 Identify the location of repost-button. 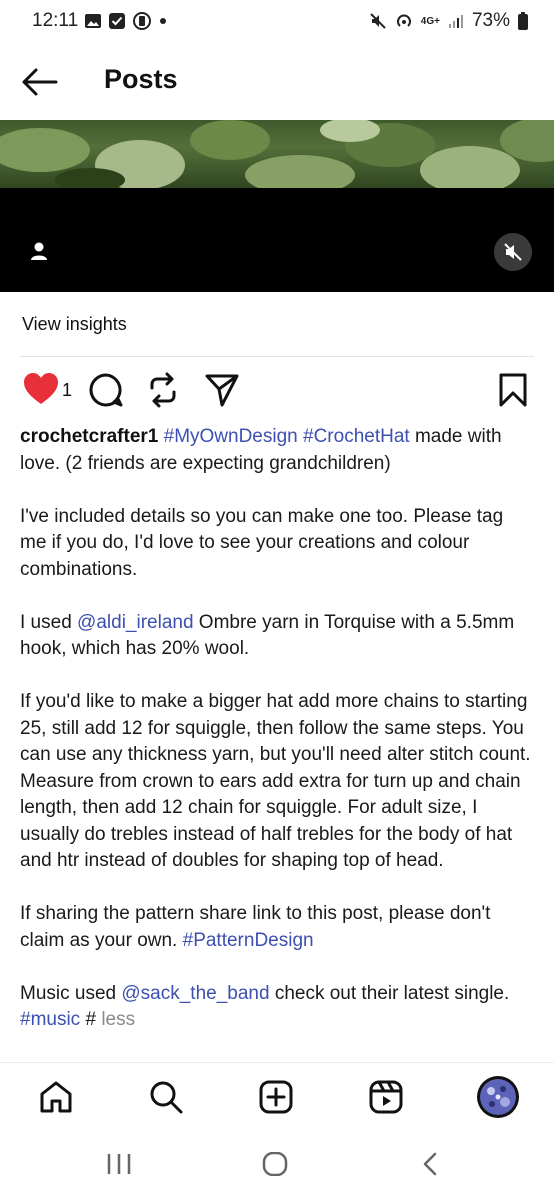
(163, 392).